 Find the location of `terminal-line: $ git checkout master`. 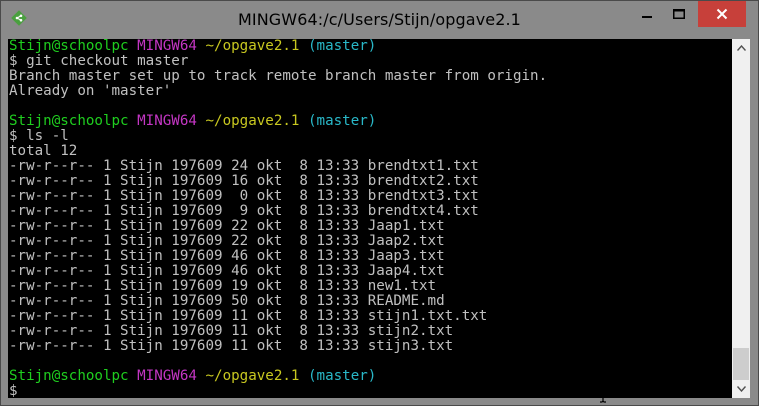

terminal-line: $ git checkout master is located at coordinates (278, 61).